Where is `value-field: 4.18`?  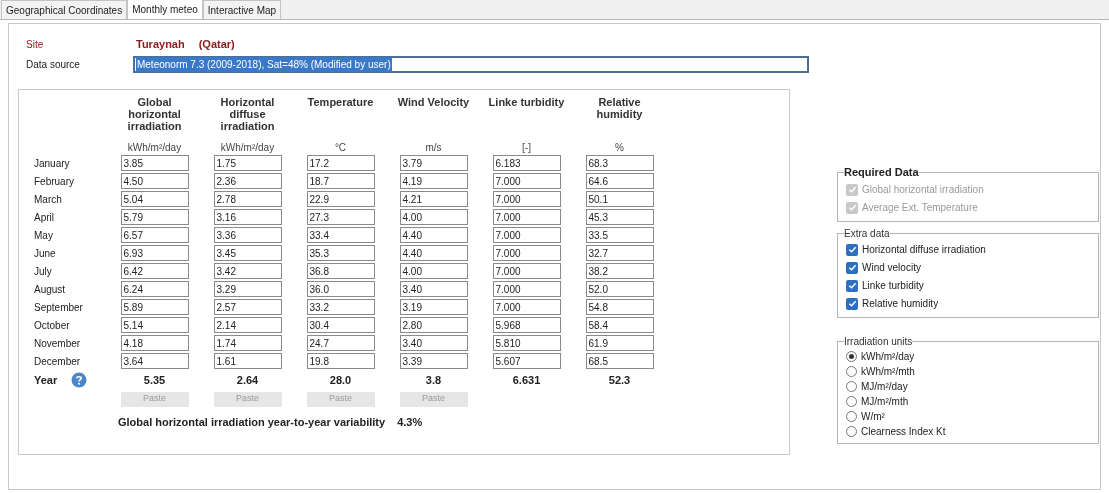 value-field: 4.18 is located at coordinates (154, 343).